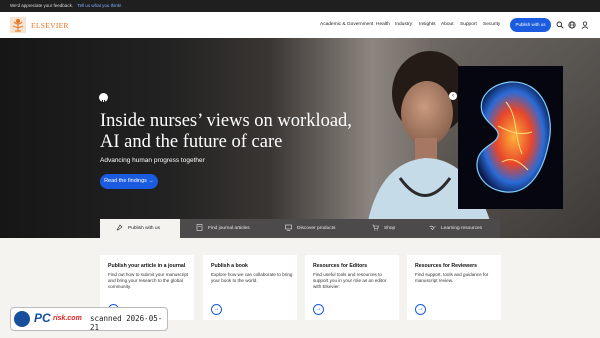  Describe the element at coordinates (229, 266) in the screenshot. I see `card-title: Publish a book` at that location.